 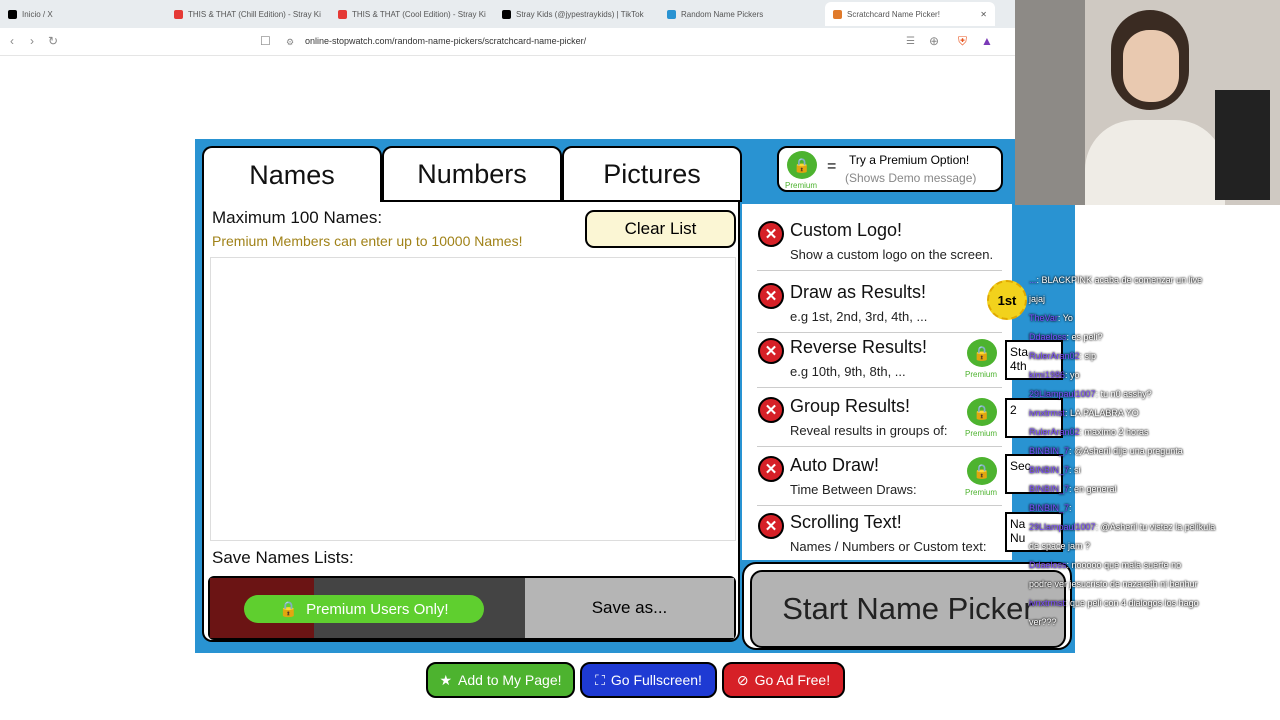 I want to click on chat-text: : BLACKPINK acaba de comenzar un live, so click(x=1119, y=280).